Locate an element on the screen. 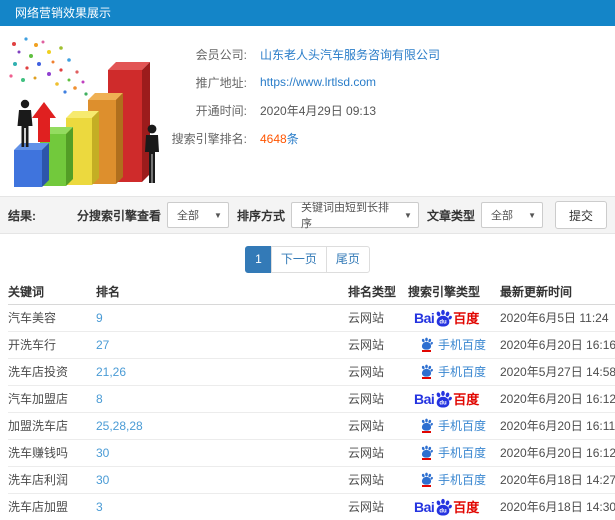  open-time-label: 开通时间: is located at coordinates (221, 110).